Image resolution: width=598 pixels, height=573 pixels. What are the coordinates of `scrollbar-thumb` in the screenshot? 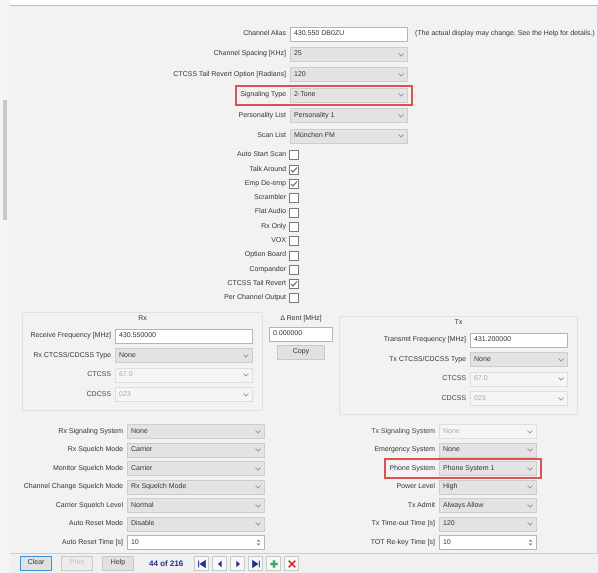 It's located at (5, 160).